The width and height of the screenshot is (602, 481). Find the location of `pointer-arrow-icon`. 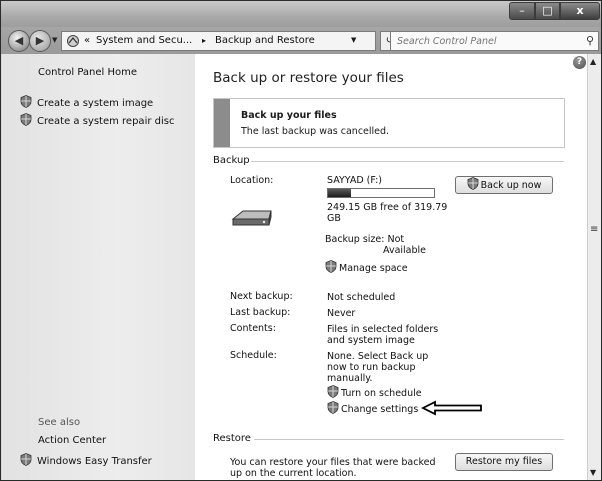

pointer-arrow-icon is located at coordinates (451, 409).